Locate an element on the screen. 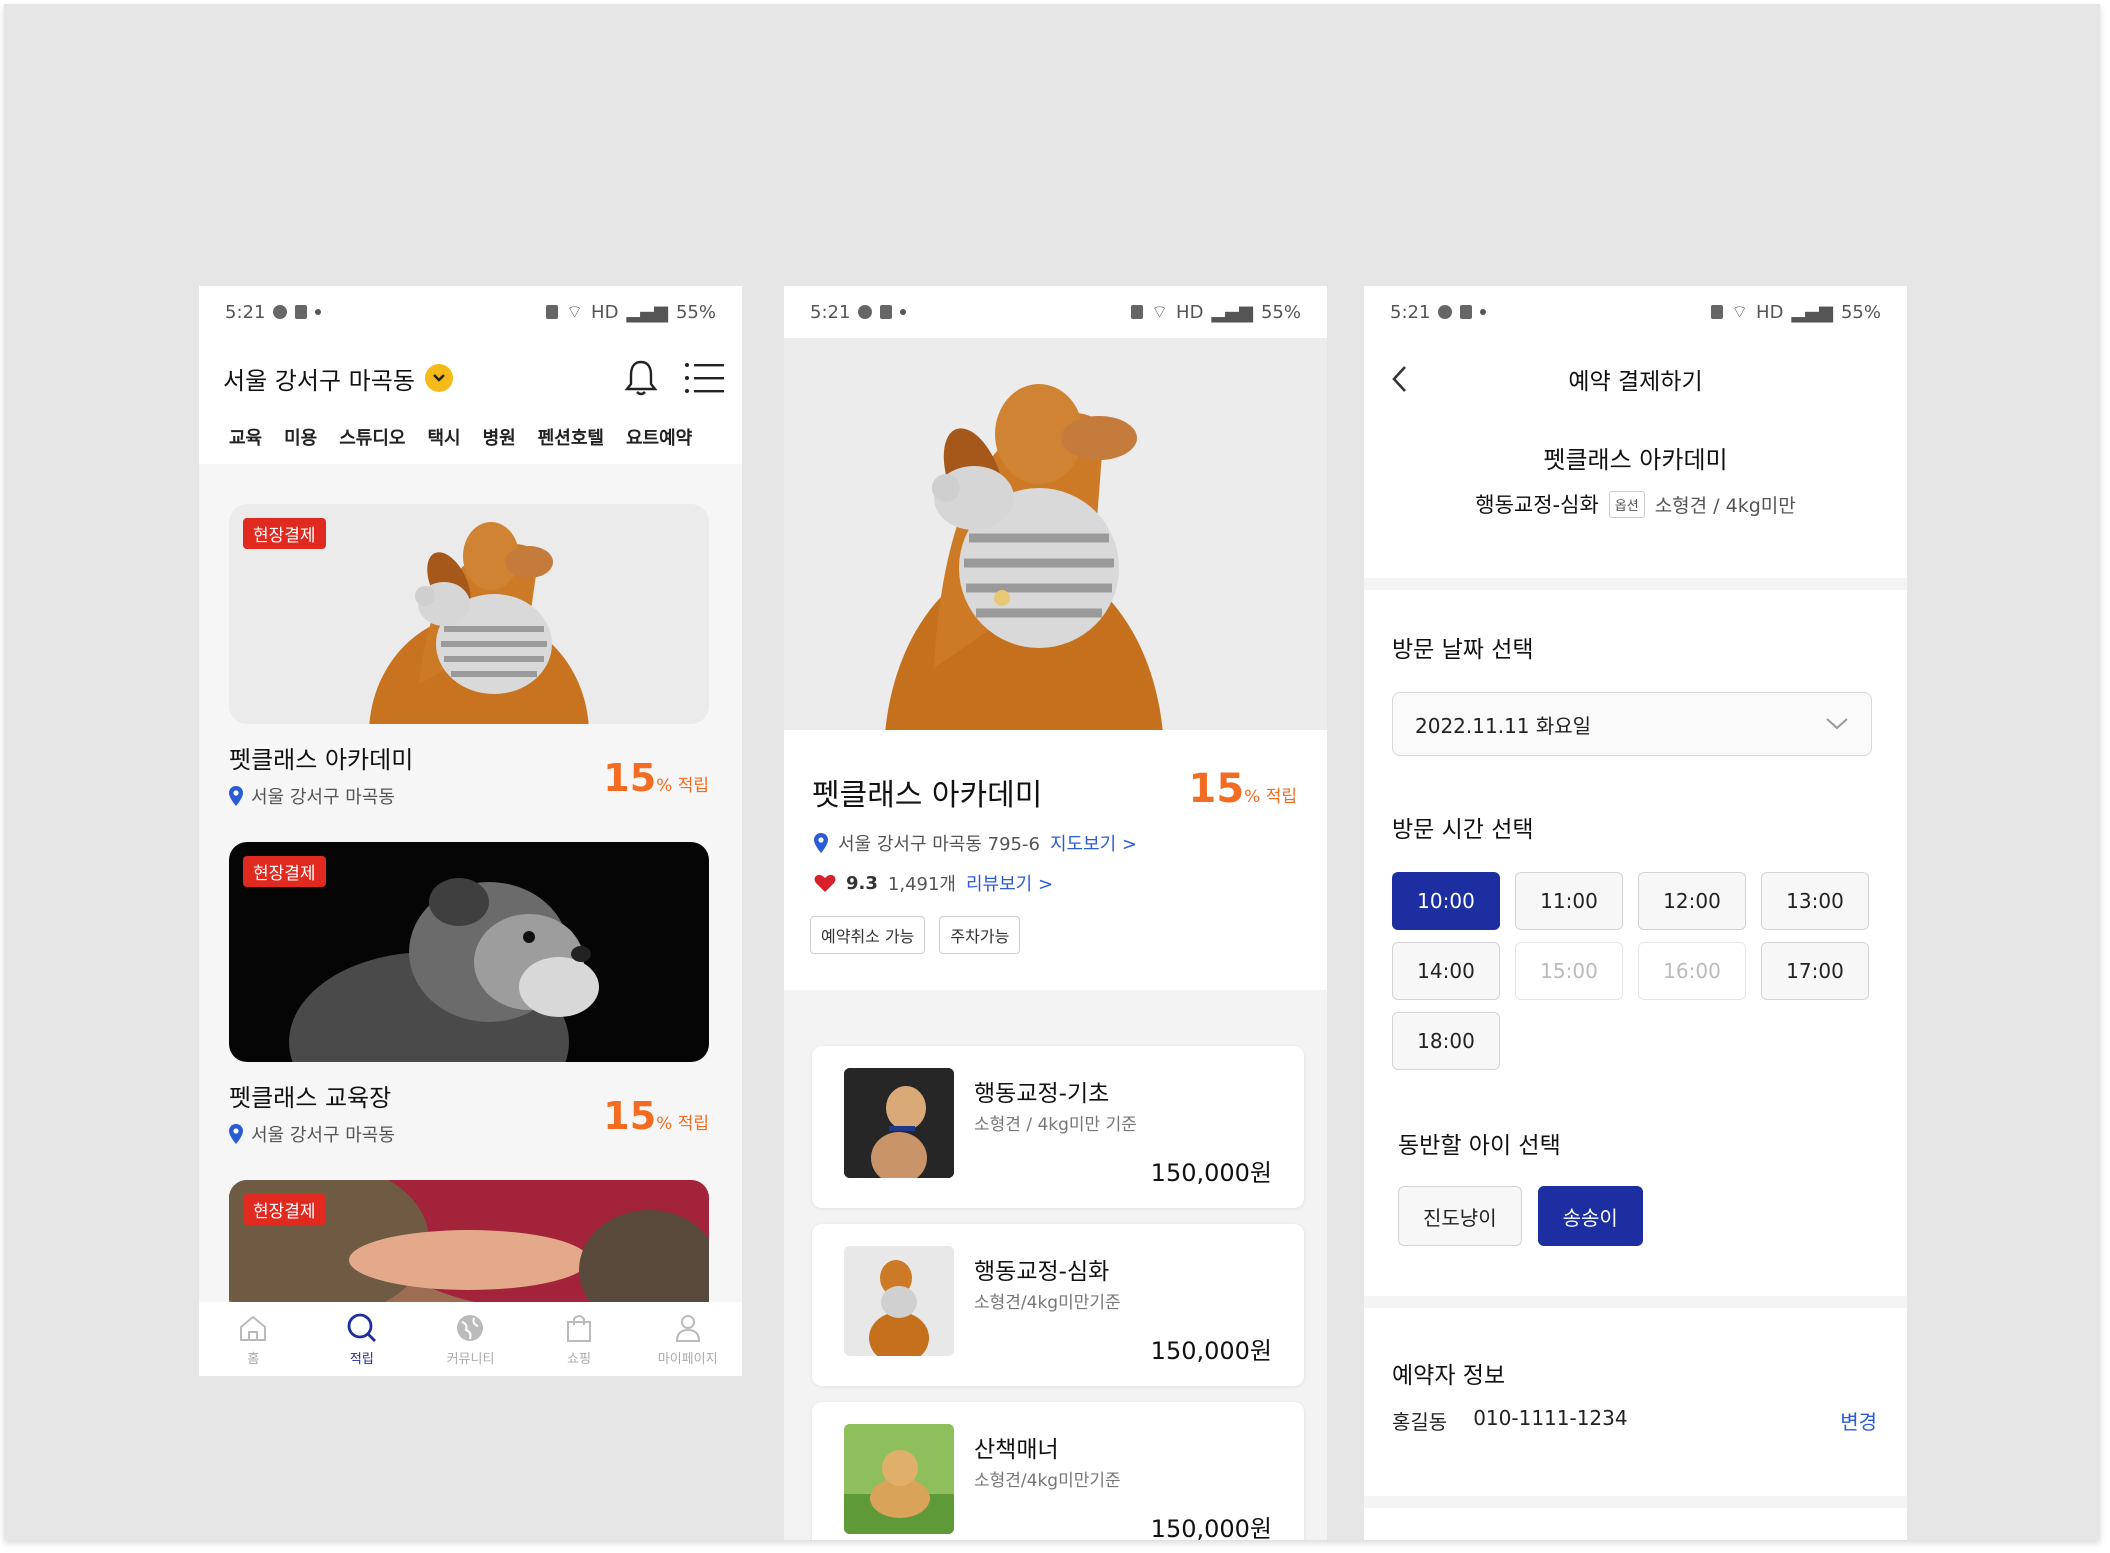 The width and height of the screenshot is (2110, 1553). menu-icon is located at coordinates (704, 378).